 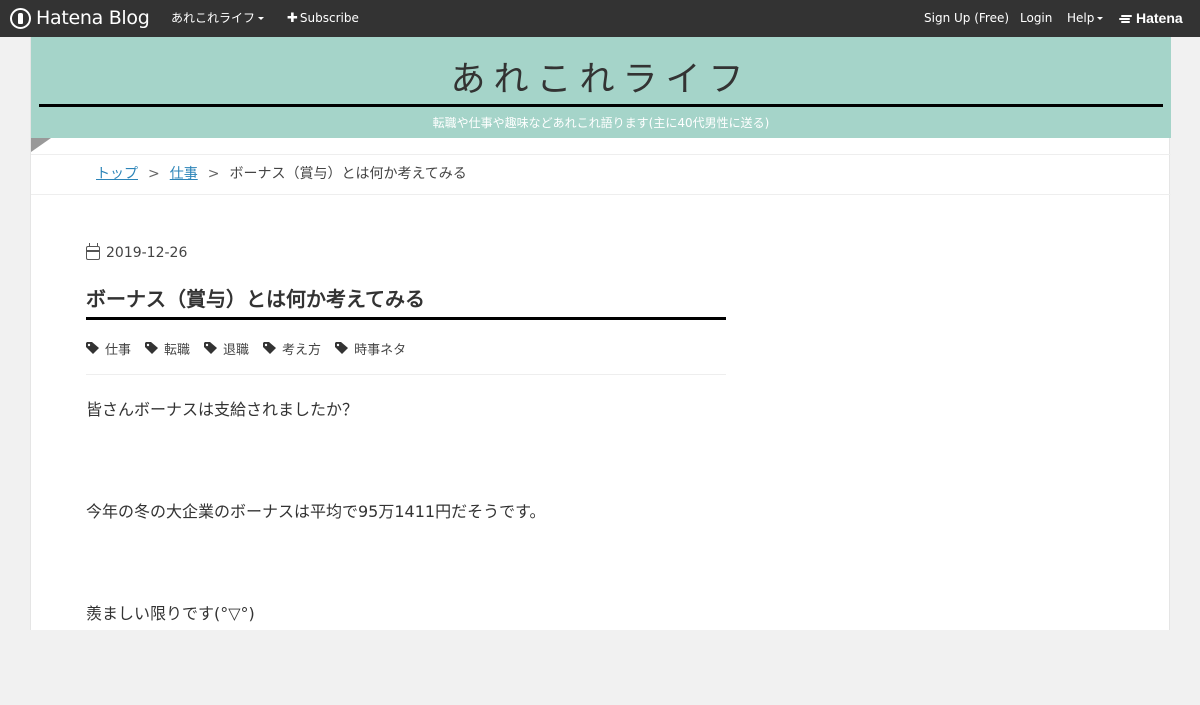 What do you see at coordinates (380, 350) in the screenshot?
I see `tag-label: 時事ネタ` at bounding box center [380, 350].